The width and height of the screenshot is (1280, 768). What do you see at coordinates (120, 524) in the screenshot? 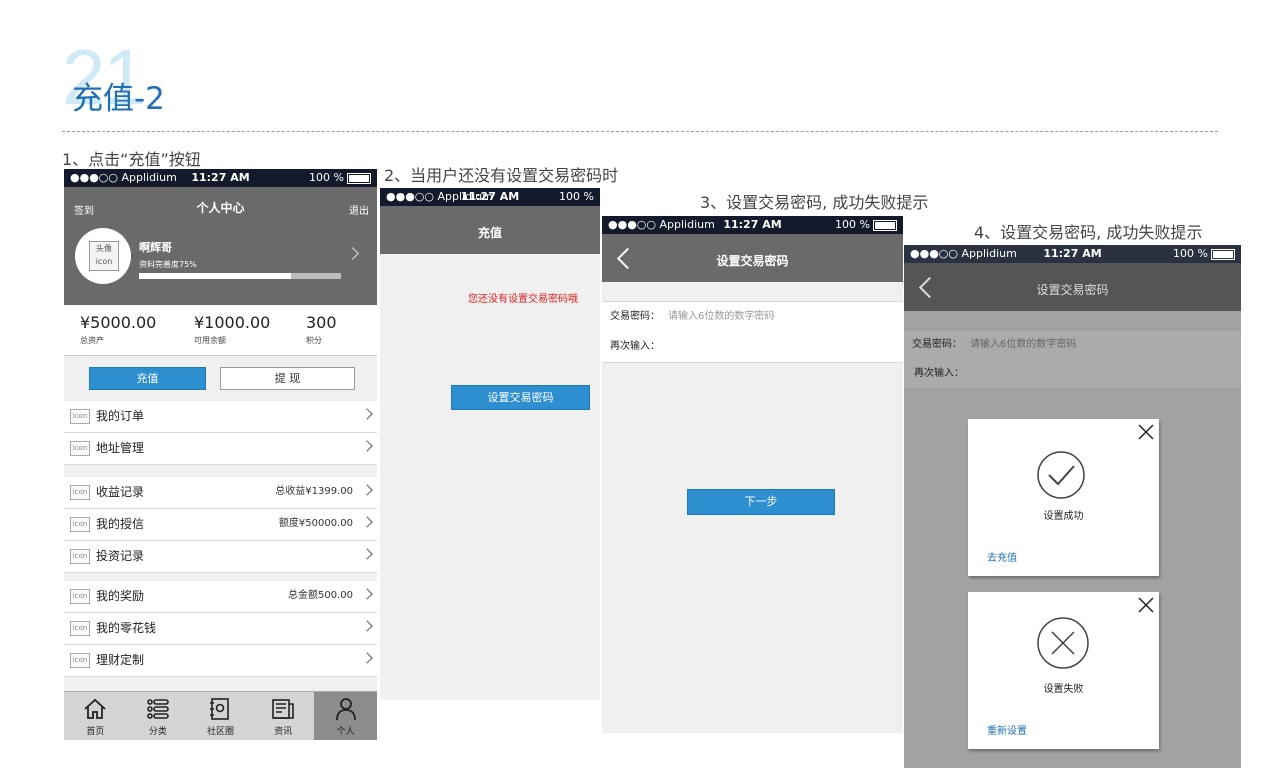
I see `list-item-label: 我的授信` at bounding box center [120, 524].